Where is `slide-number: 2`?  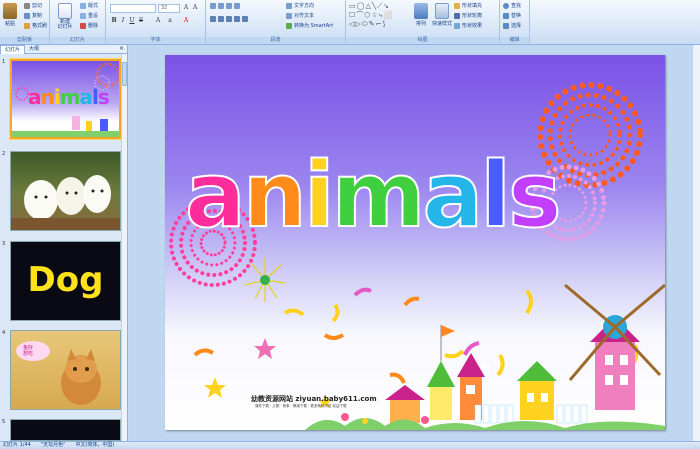 slide-number: 2 is located at coordinates (4, 154).